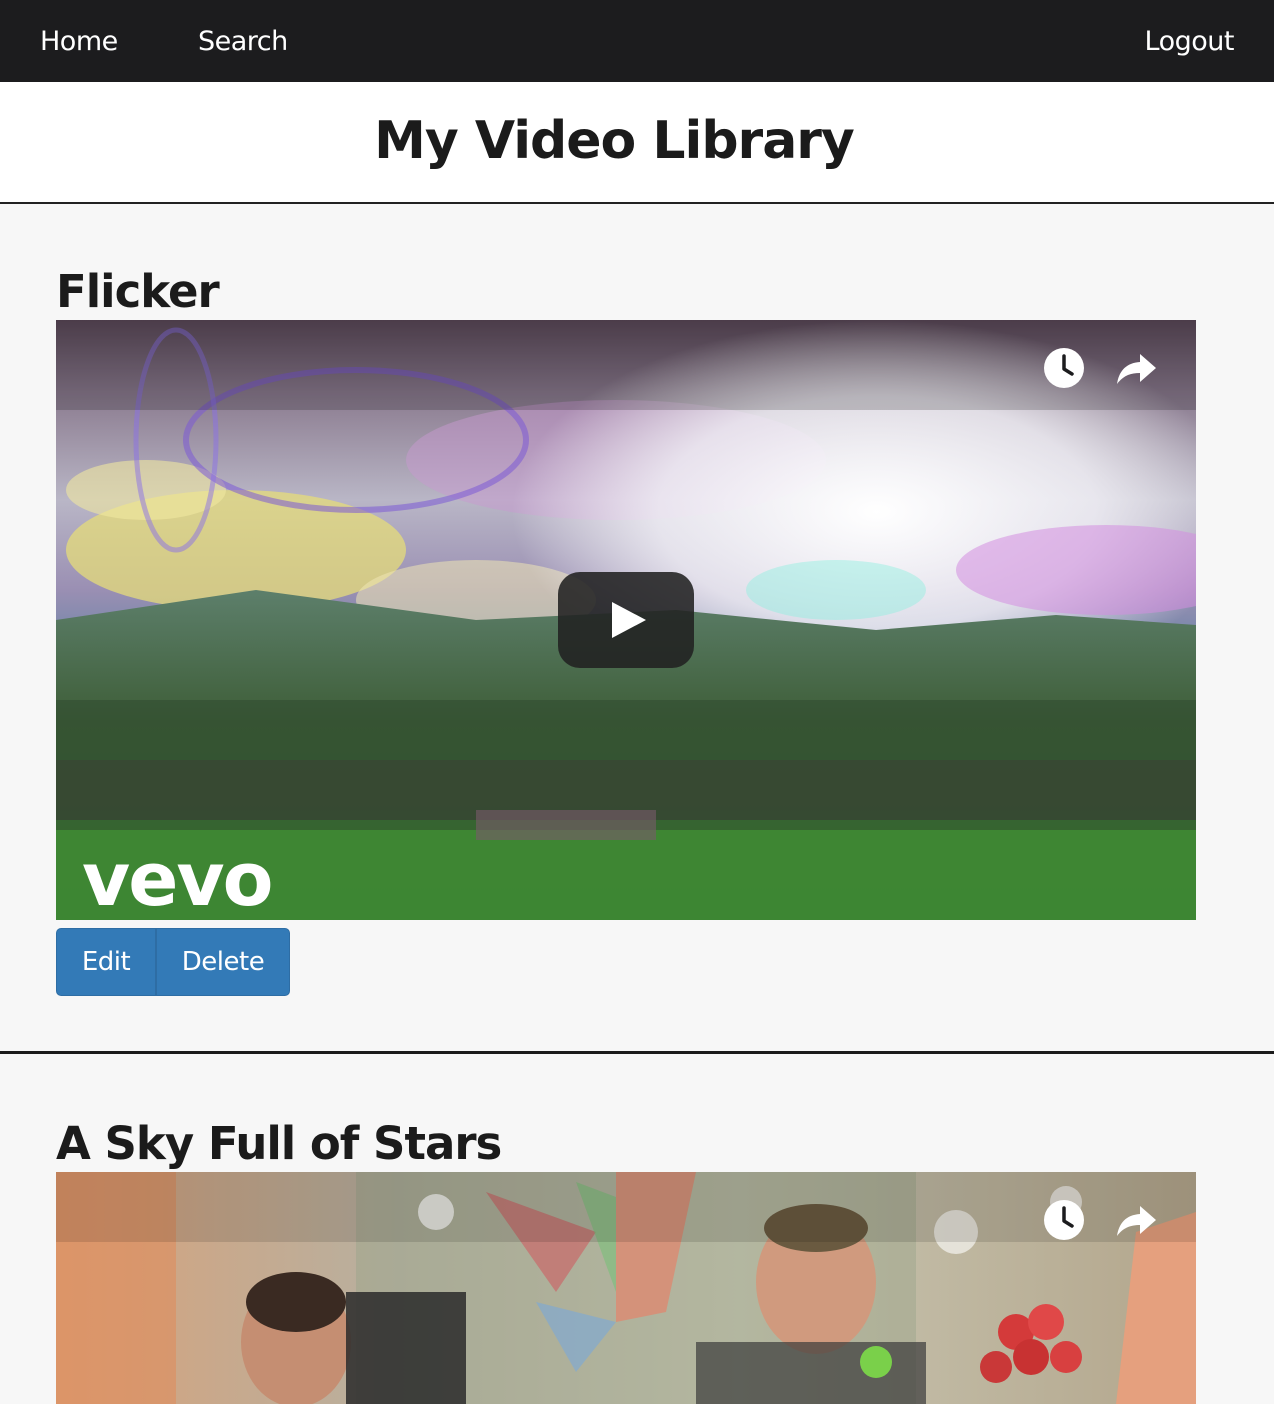  What do you see at coordinates (629, 620) in the screenshot?
I see `play-icon` at bounding box center [629, 620].